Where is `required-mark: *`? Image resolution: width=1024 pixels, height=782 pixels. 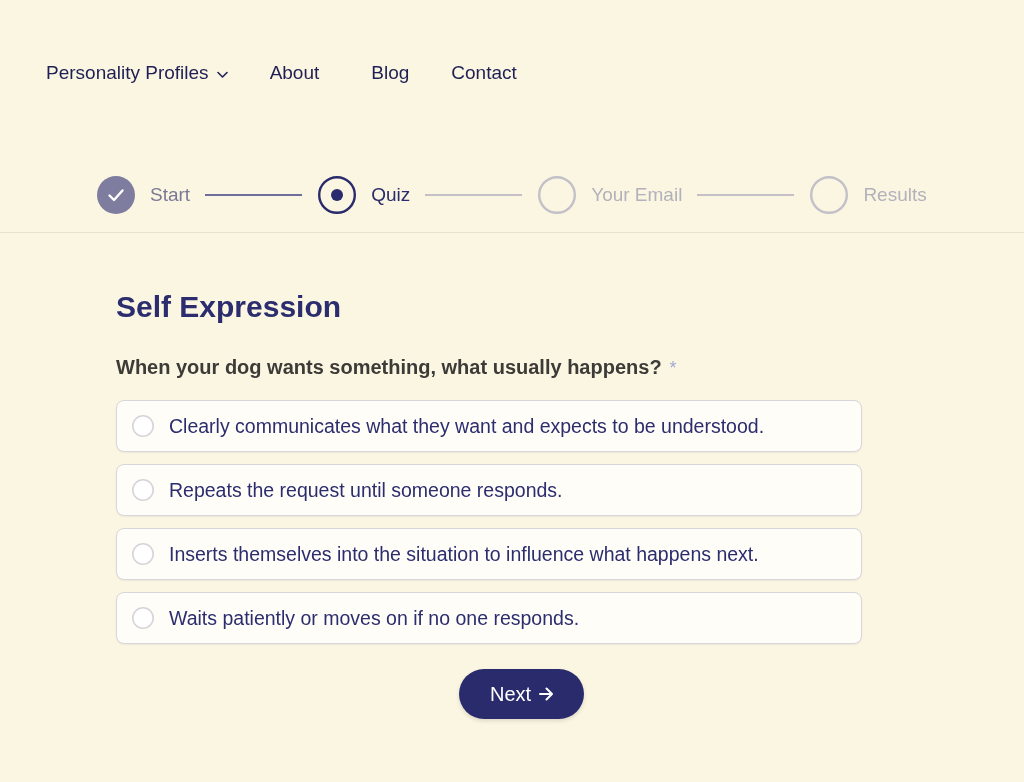 required-mark: * is located at coordinates (673, 368).